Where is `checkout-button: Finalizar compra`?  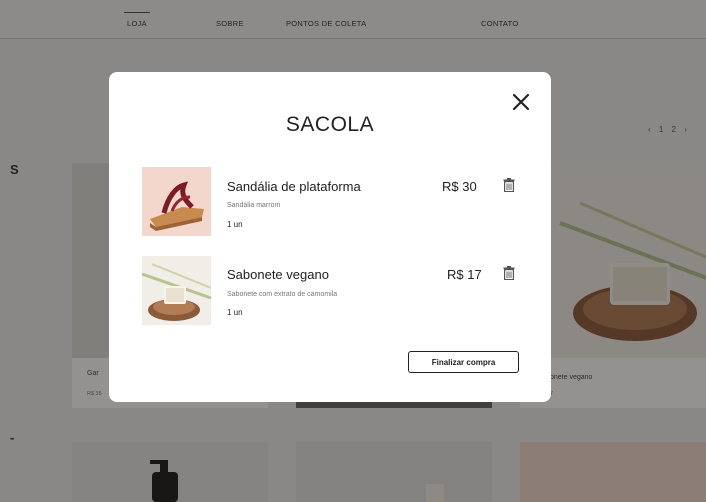 checkout-button: Finalizar compra is located at coordinates (463, 362).